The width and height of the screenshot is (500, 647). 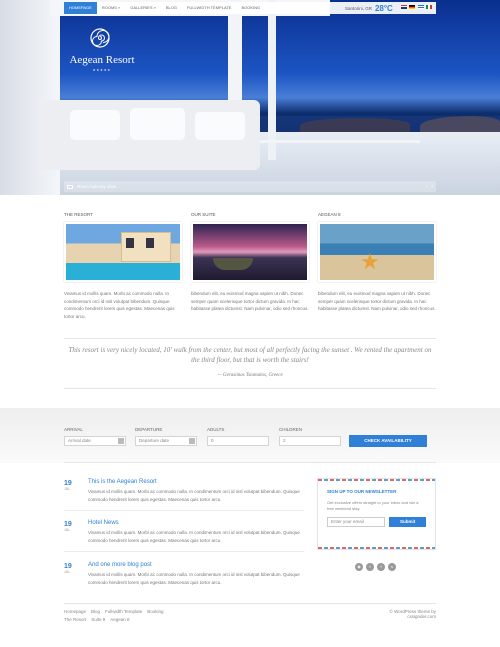 I want to click on slider-caption: Room balcony view, so click(x=97, y=186).